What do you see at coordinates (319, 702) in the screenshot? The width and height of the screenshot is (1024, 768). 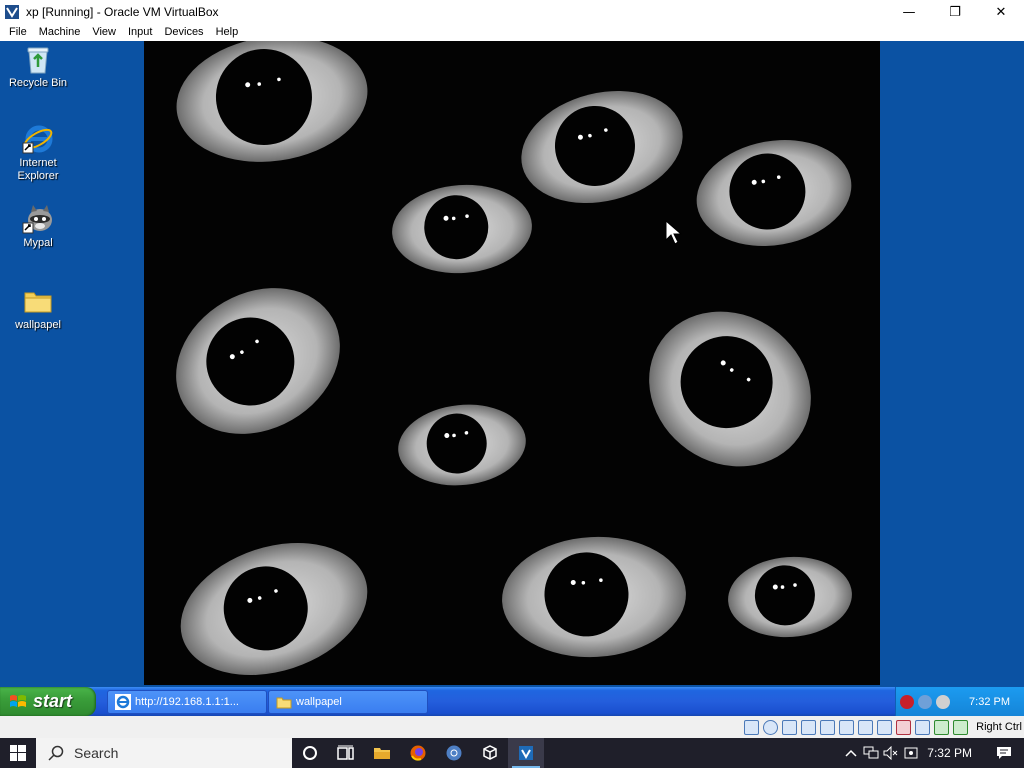 I see `taskbar-item-label: wallpapel` at bounding box center [319, 702].